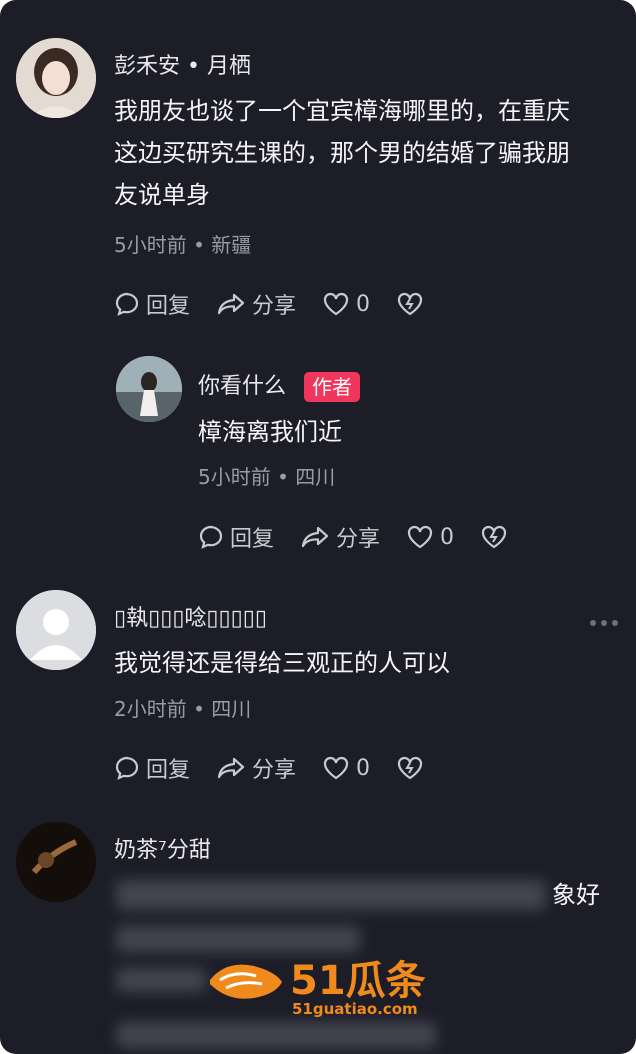 The height and width of the screenshot is (1054, 636). What do you see at coordinates (576, 895) in the screenshot?
I see `comment-text-tail: 象好` at bounding box center [576, 895].